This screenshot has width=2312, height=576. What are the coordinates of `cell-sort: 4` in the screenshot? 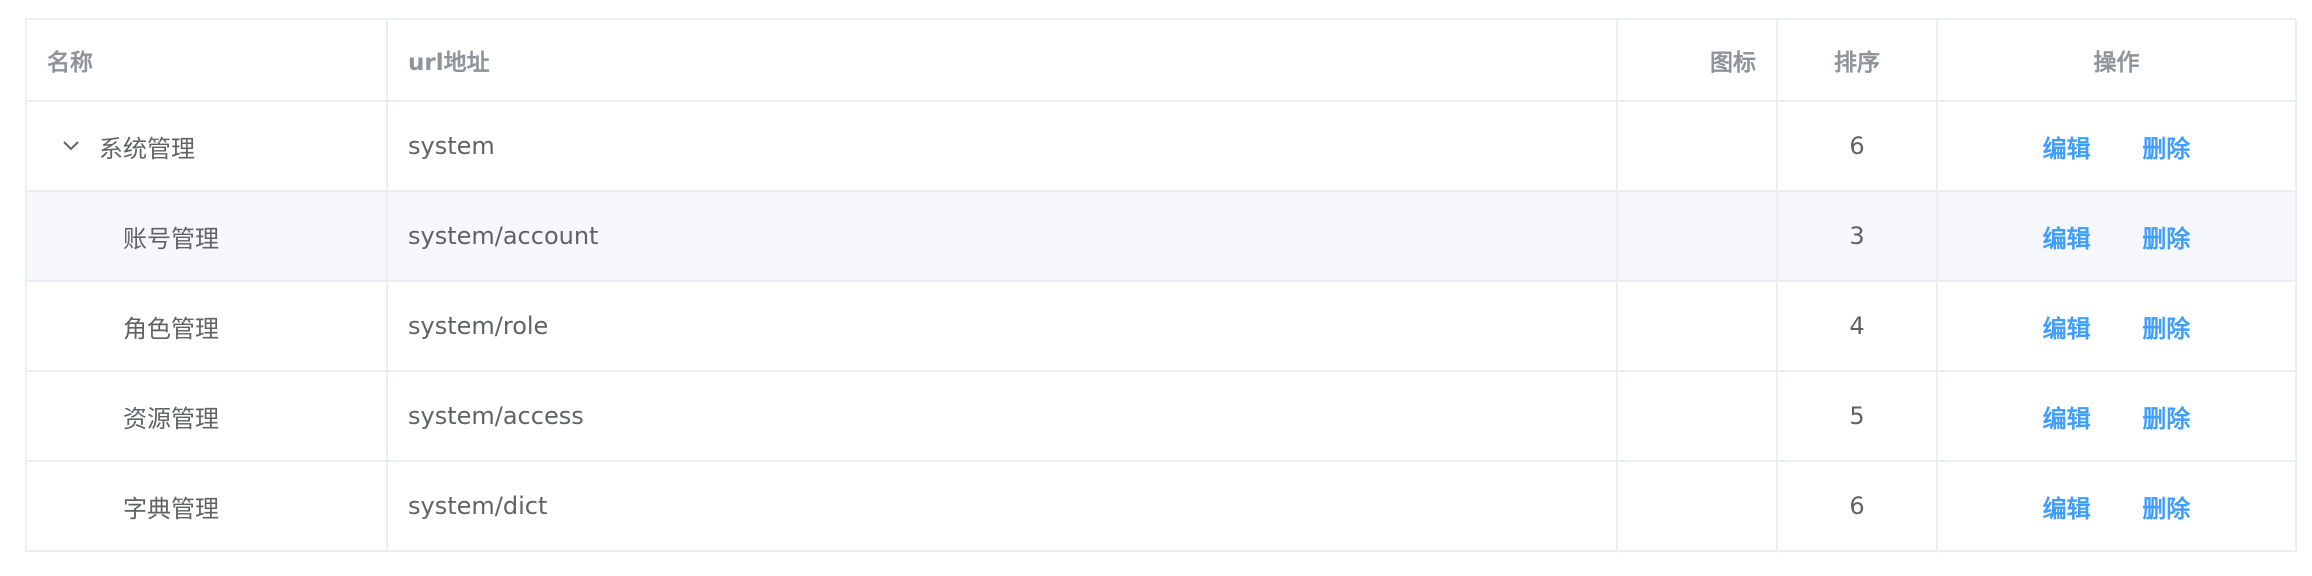 It's located at (1857, 326).